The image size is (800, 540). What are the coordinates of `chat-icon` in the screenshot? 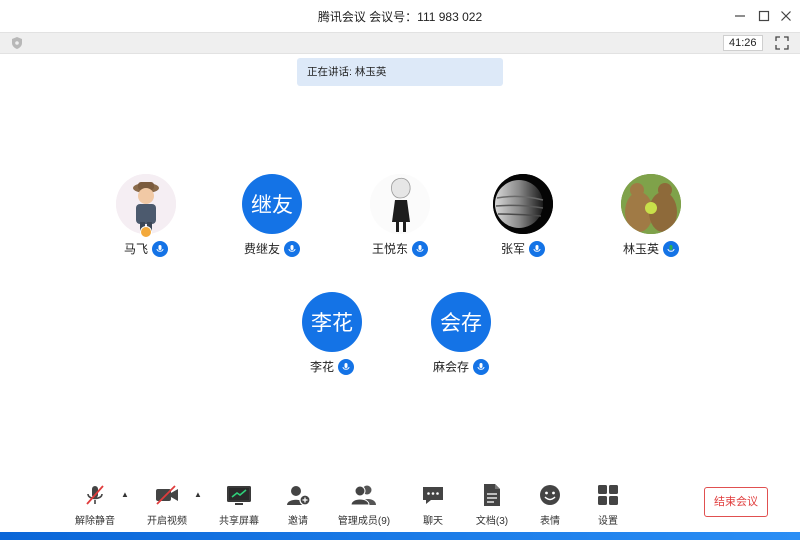 It's located at (433, 495).